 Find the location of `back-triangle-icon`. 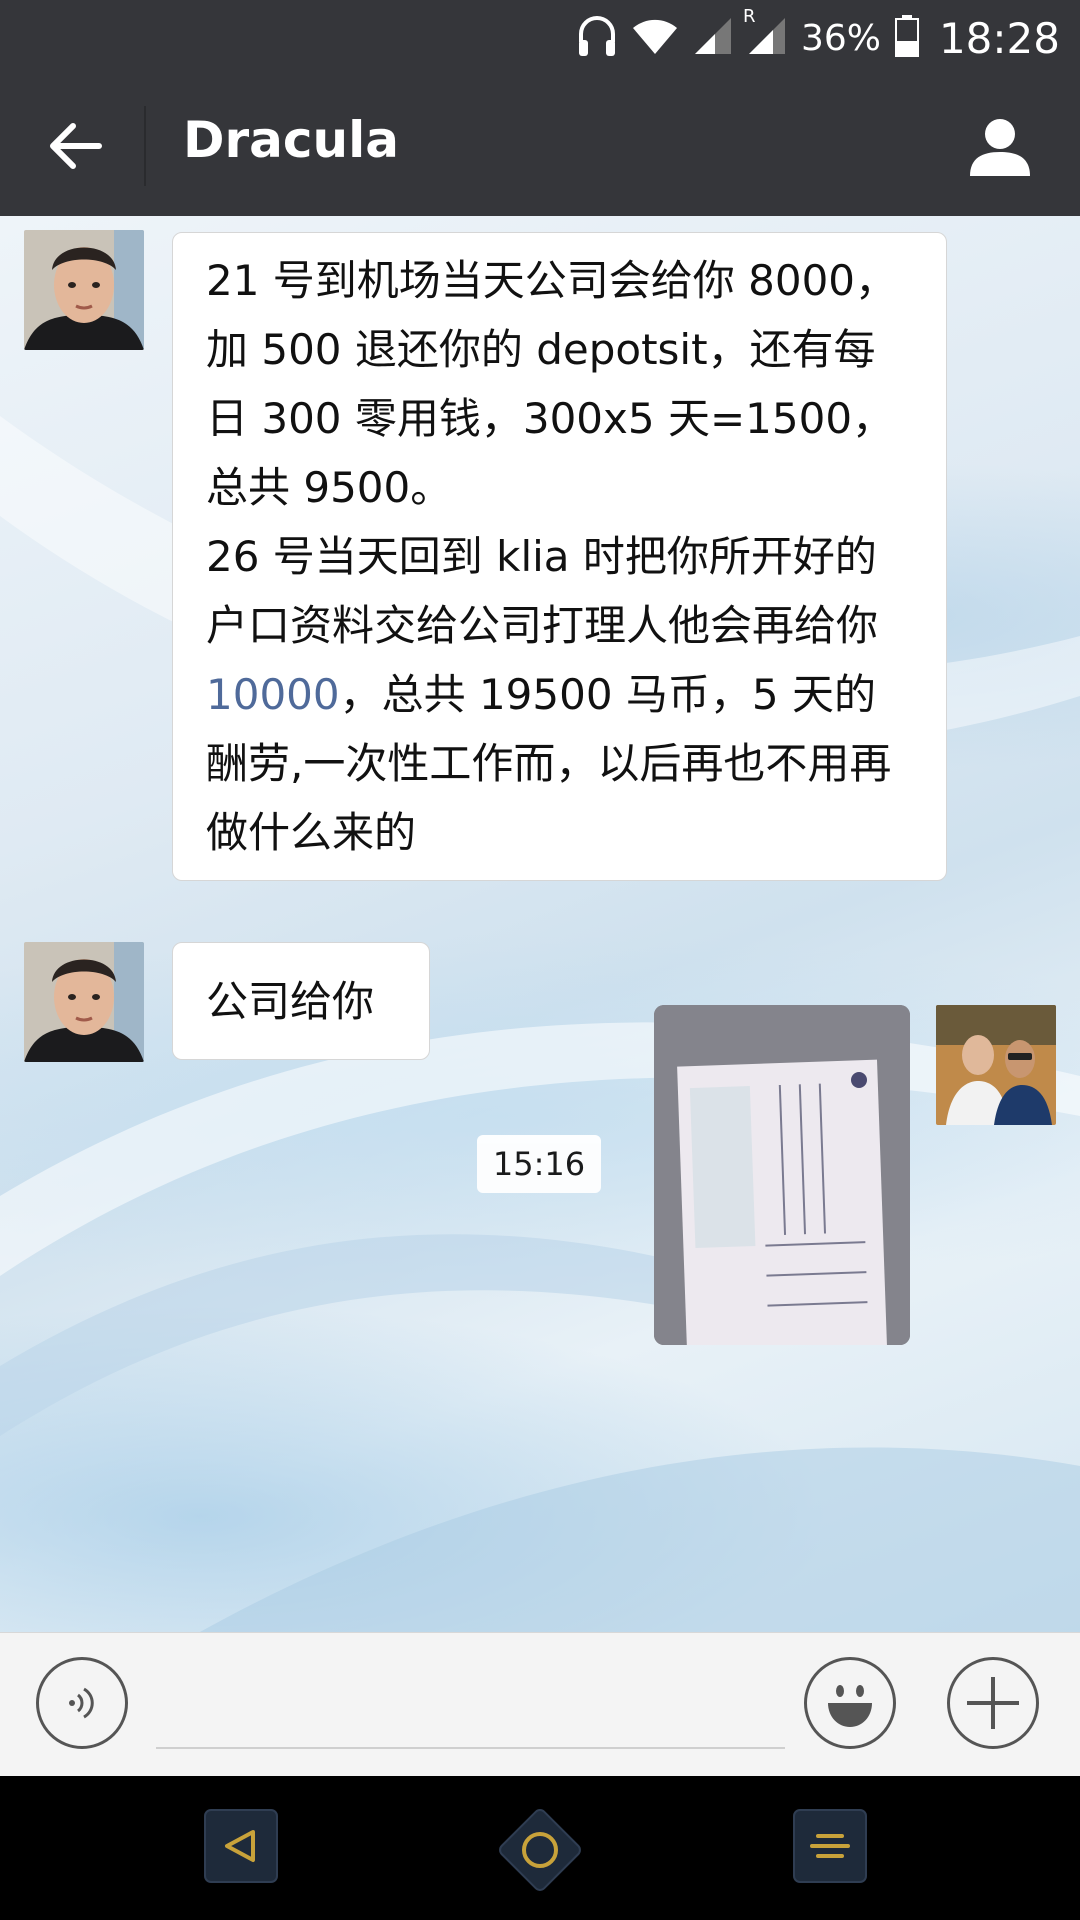

back-triangle-icon is located at coordinates (241, 1846).